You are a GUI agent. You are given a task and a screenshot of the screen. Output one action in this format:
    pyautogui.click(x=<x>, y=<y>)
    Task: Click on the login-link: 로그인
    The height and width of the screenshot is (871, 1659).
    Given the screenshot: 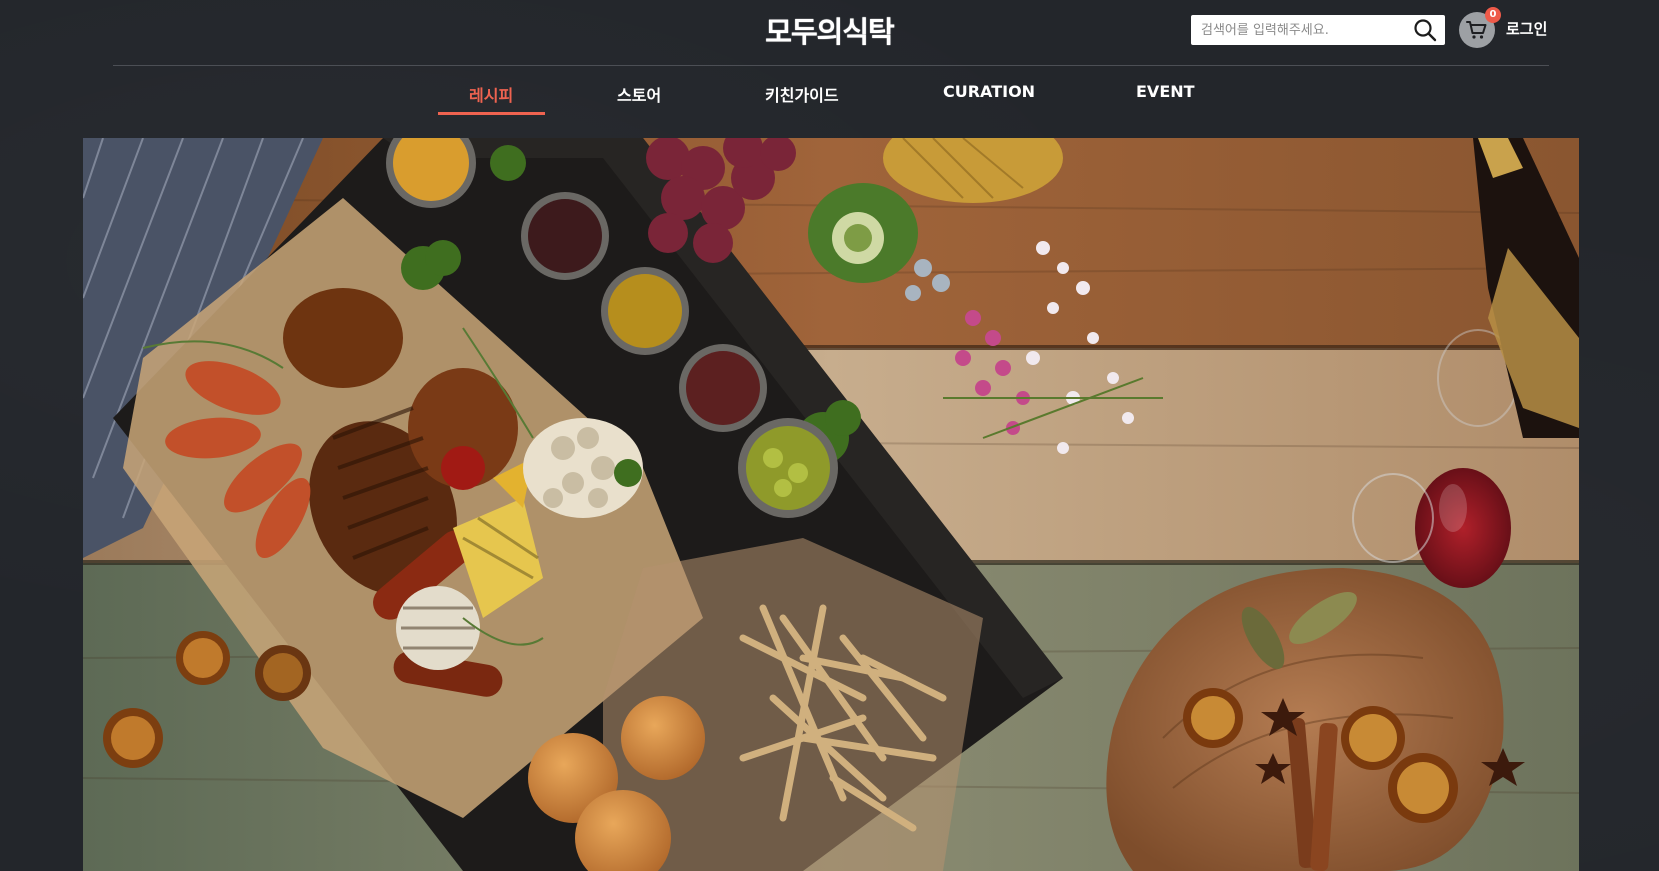 What is the action you would take?
    pyautogui.click(x=1526, y=28)
    